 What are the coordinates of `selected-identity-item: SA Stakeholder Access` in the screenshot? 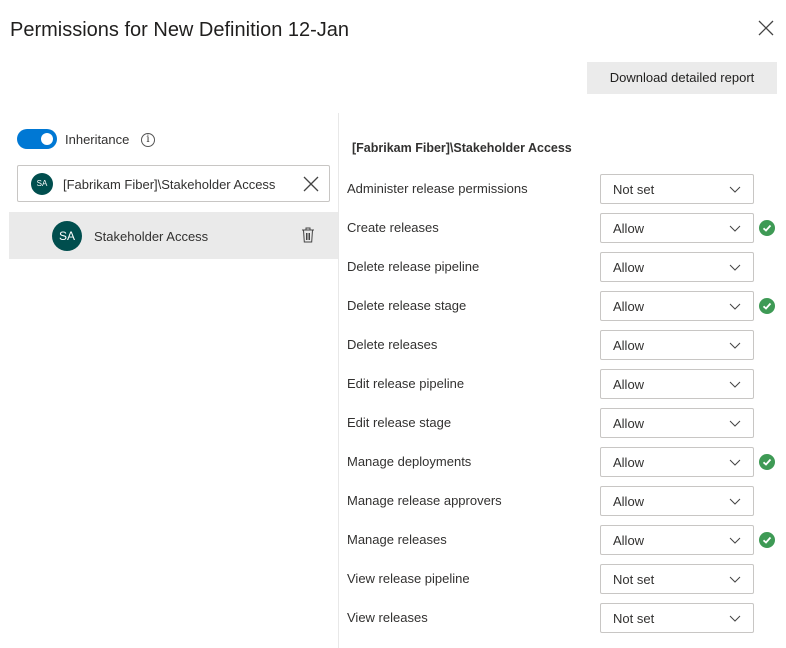 It's located at (173, 235).